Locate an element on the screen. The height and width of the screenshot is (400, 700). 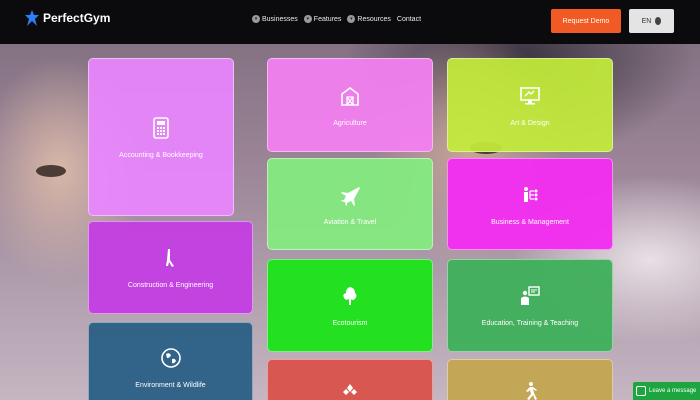
nav-businesses: ▾ Businesses is located at coordinates (275, 19).